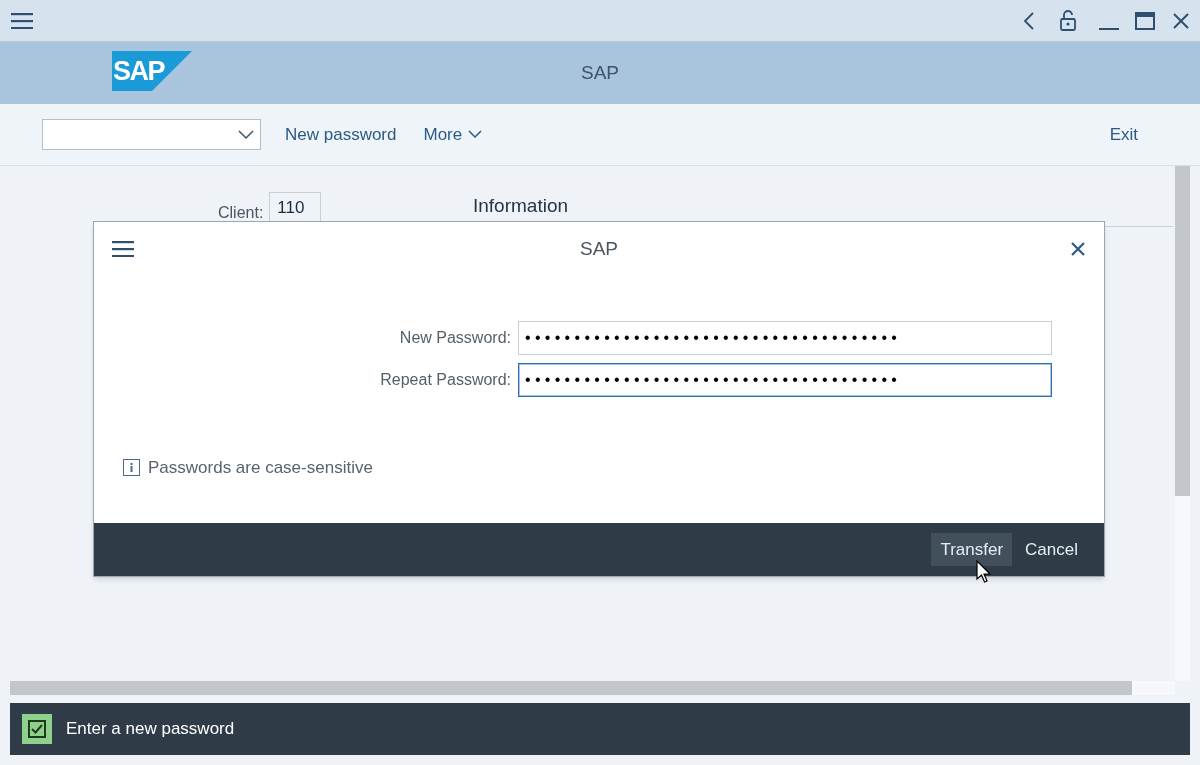 The width and height of the screenshot is (1200, 765). Describe the element at coordinates (295, 208) in the screenshot. I see `client-field: 110` at that location.